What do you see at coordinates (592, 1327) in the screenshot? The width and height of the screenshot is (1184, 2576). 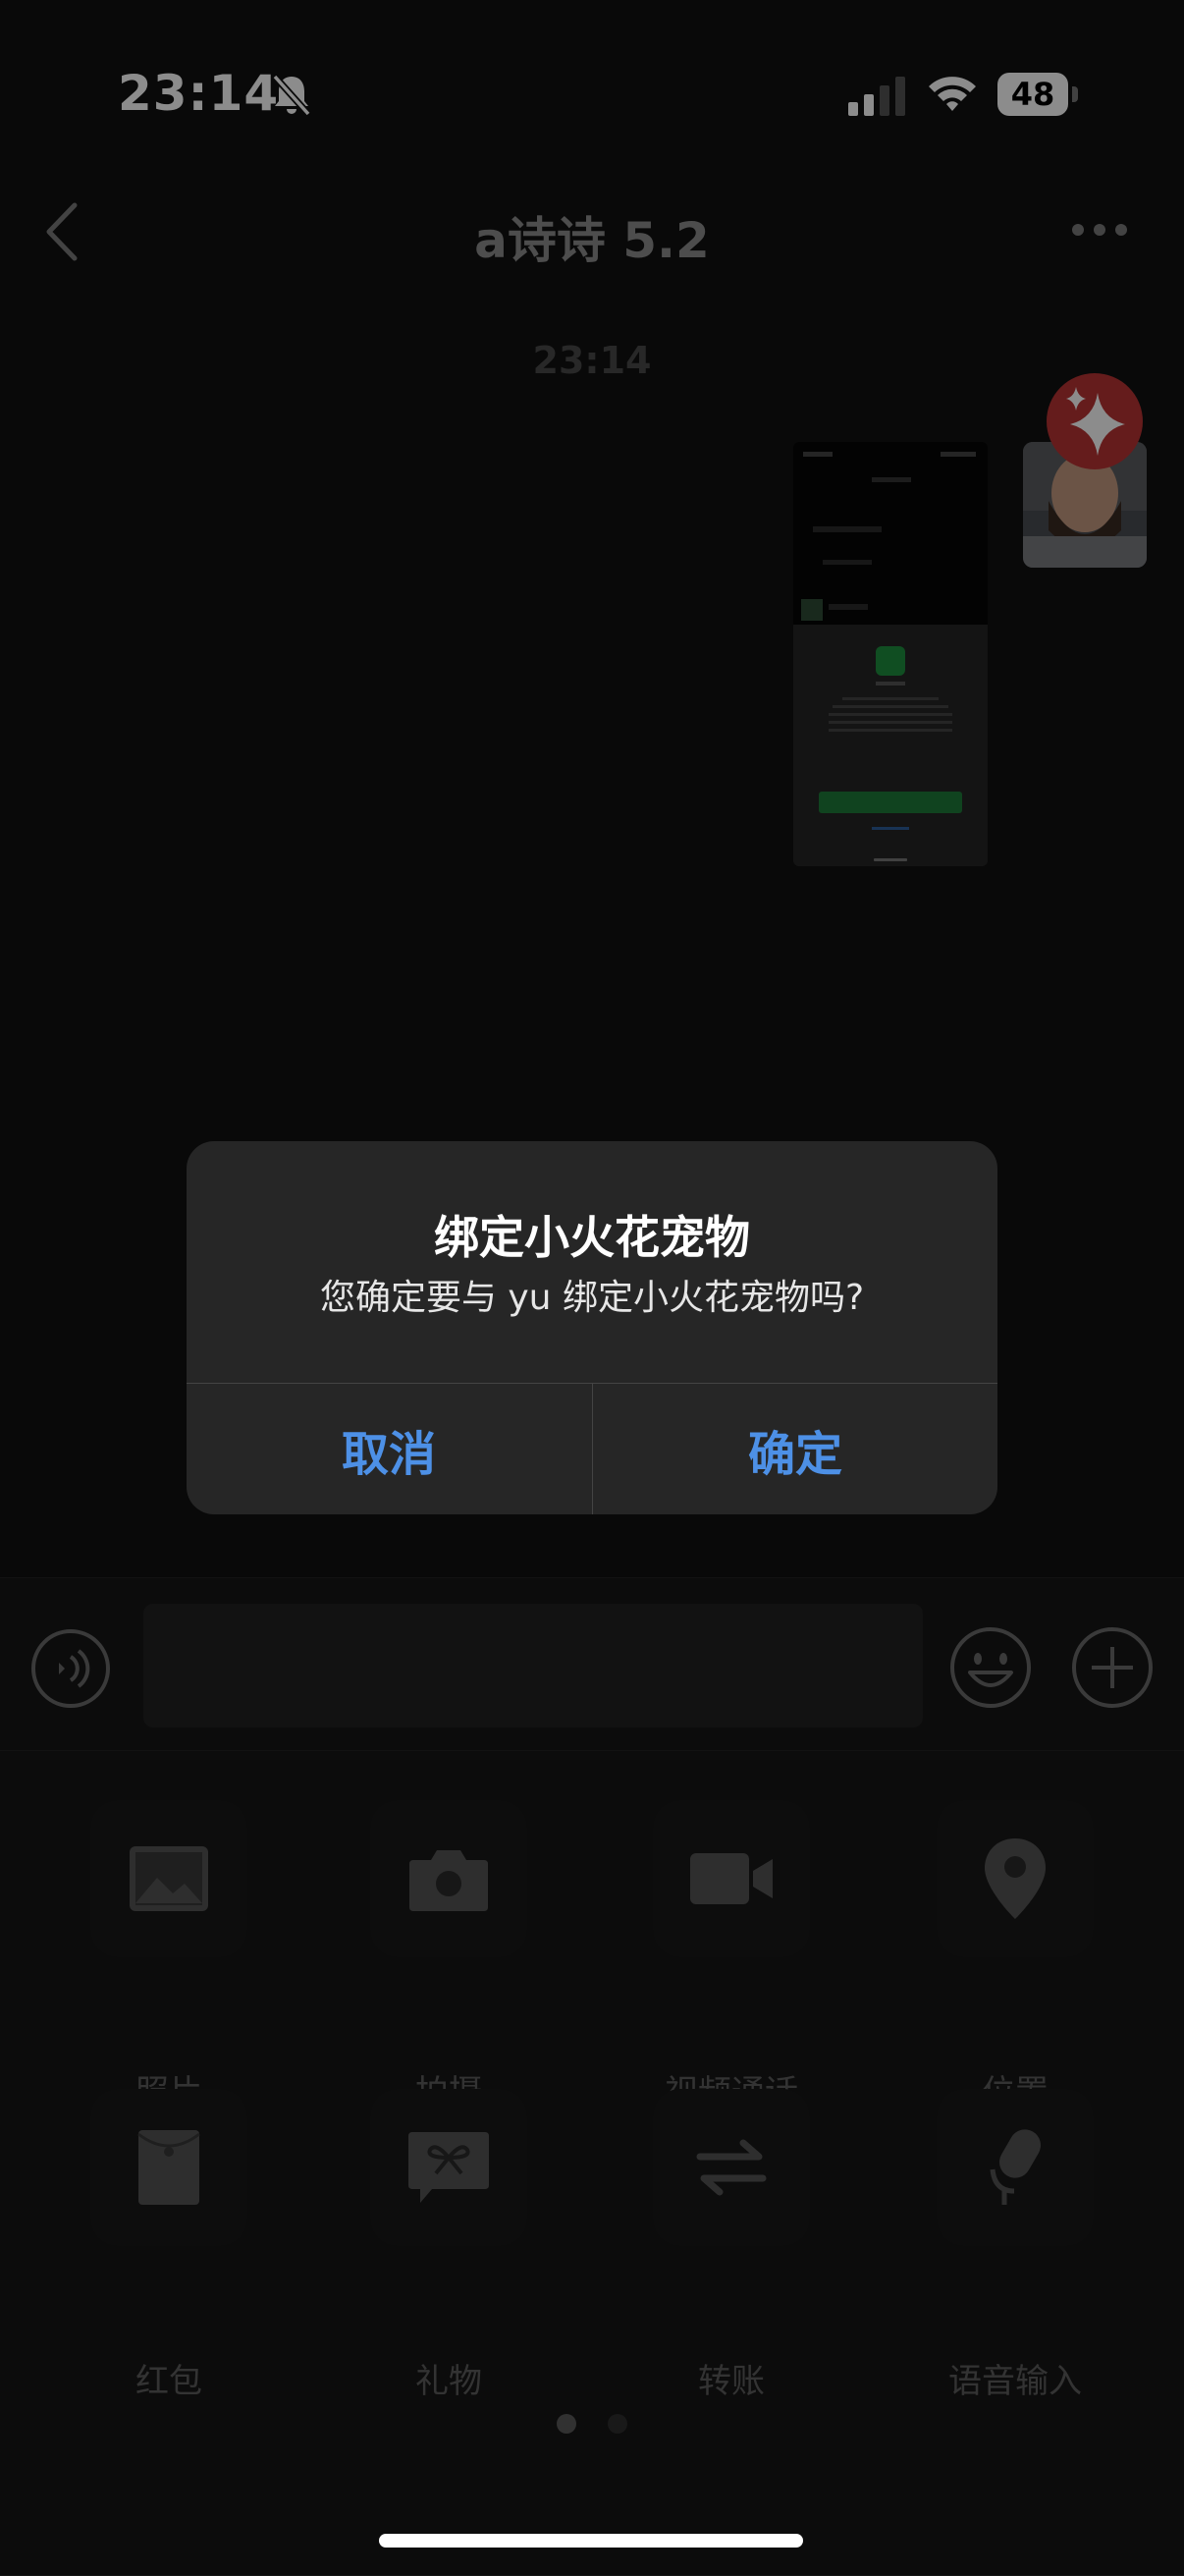 I see `bind-pet-dialog: 绑定小火花宠物 您确定要与 yu 绑定小火花宠物吗? 取消 确定` at bounding box center [592, 1327].